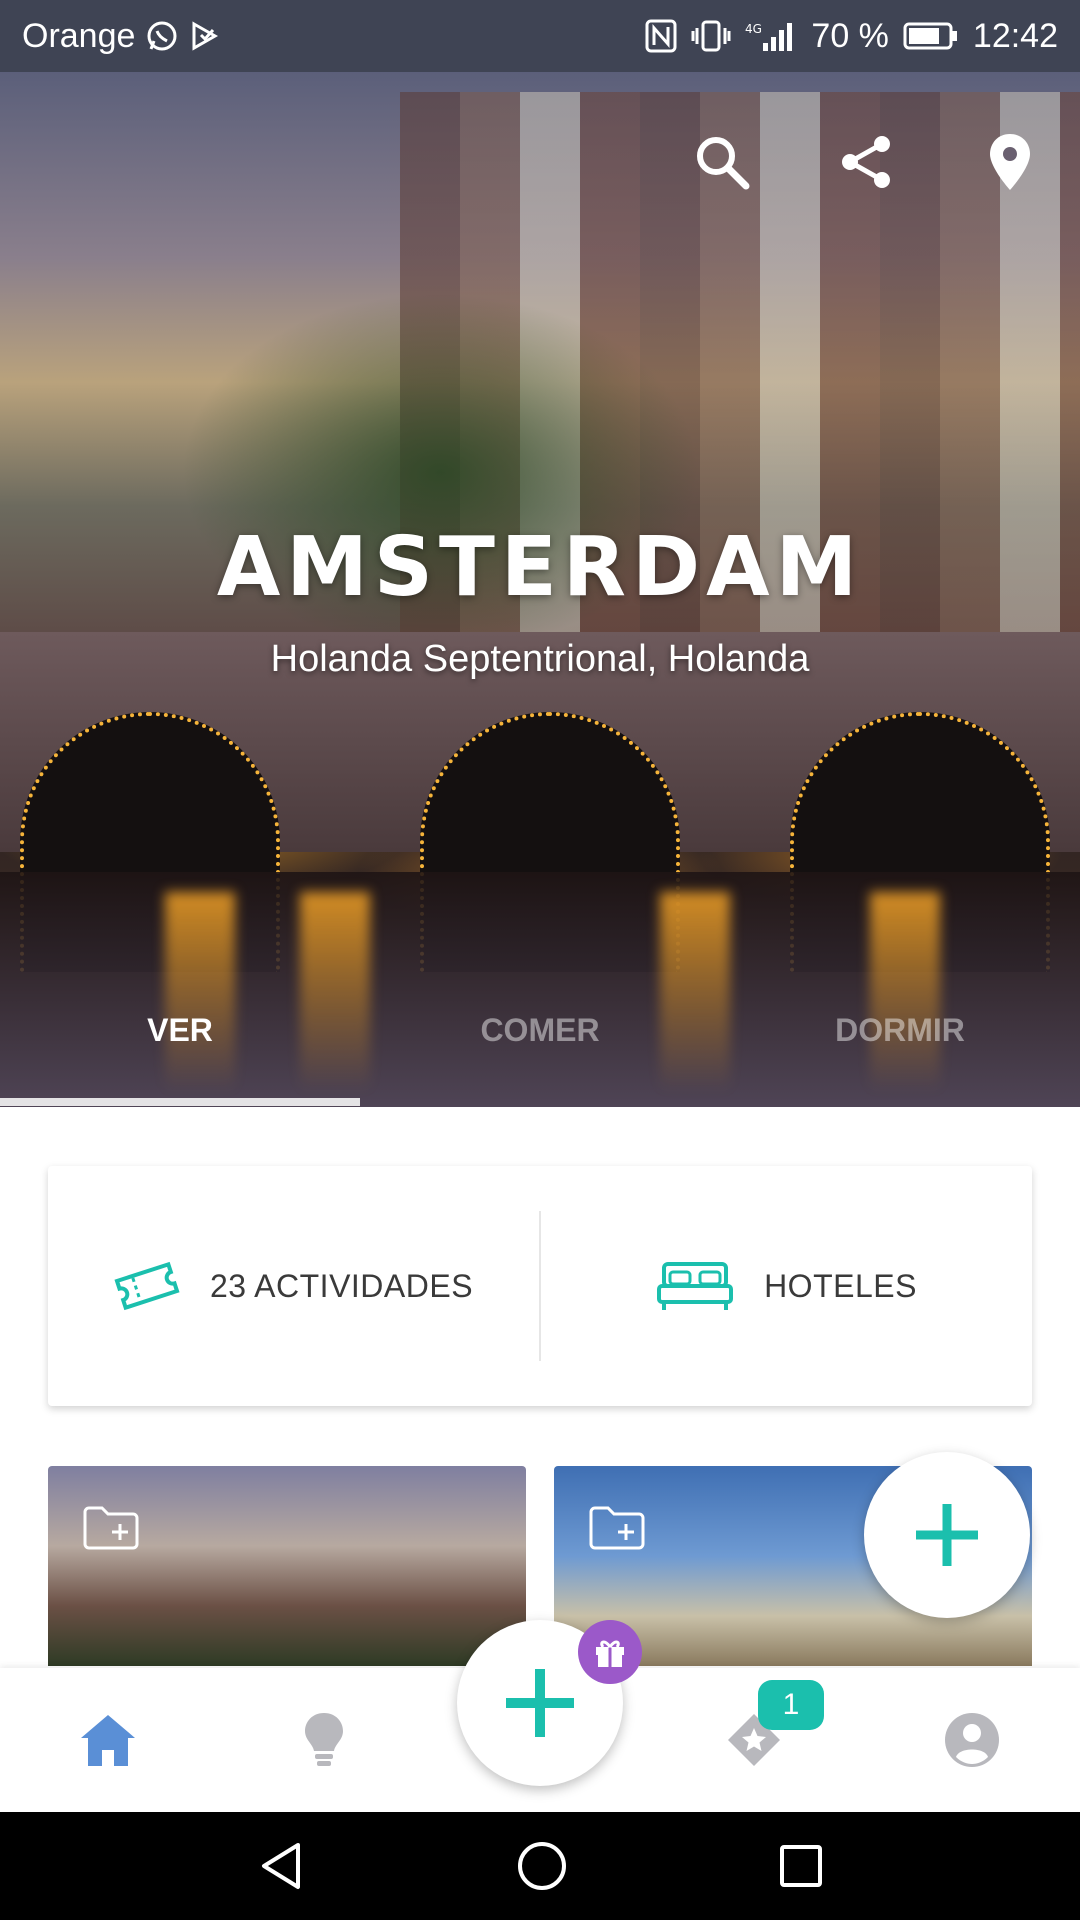  I want to click on battery-percent: 70 %, so click(850, 35).